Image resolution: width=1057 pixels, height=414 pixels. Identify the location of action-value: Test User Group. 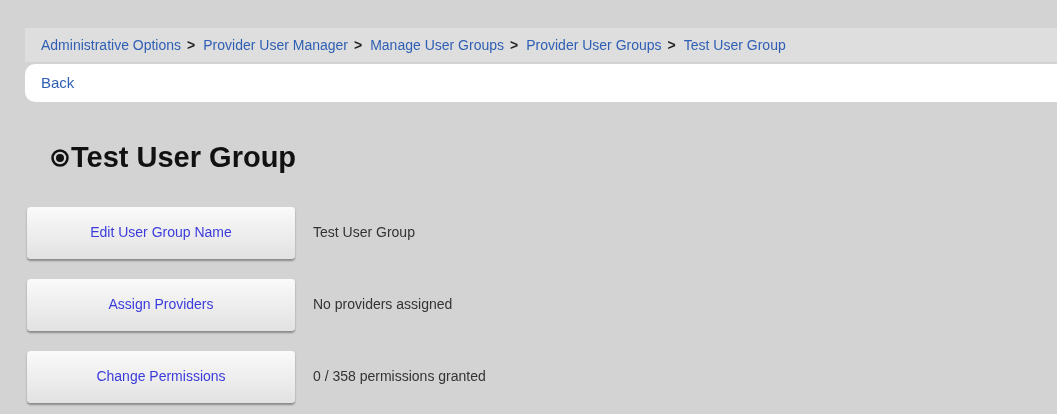
(364, 232).